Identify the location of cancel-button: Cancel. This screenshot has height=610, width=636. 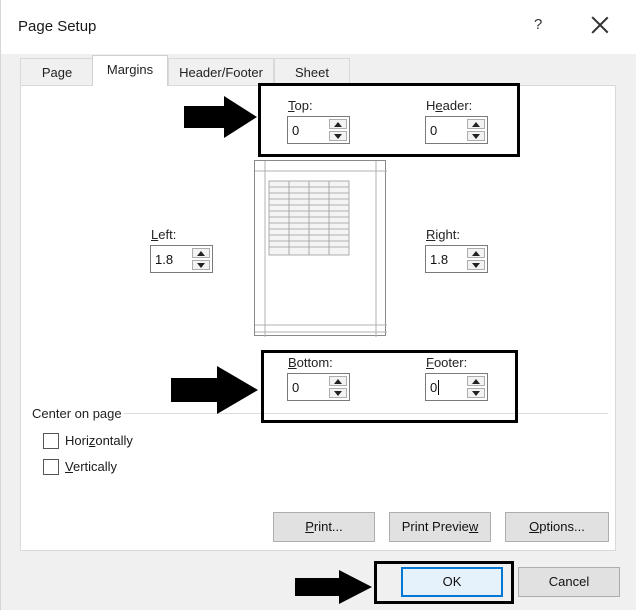
(569, 582).